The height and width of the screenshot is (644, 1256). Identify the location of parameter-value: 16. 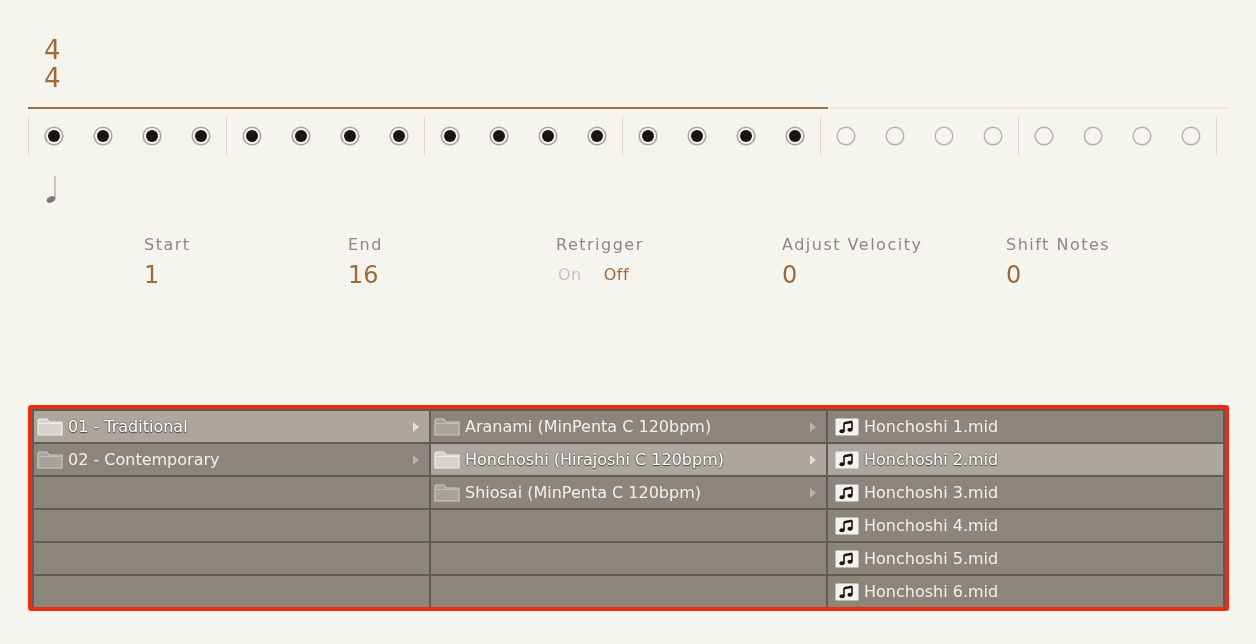
(363, 275).